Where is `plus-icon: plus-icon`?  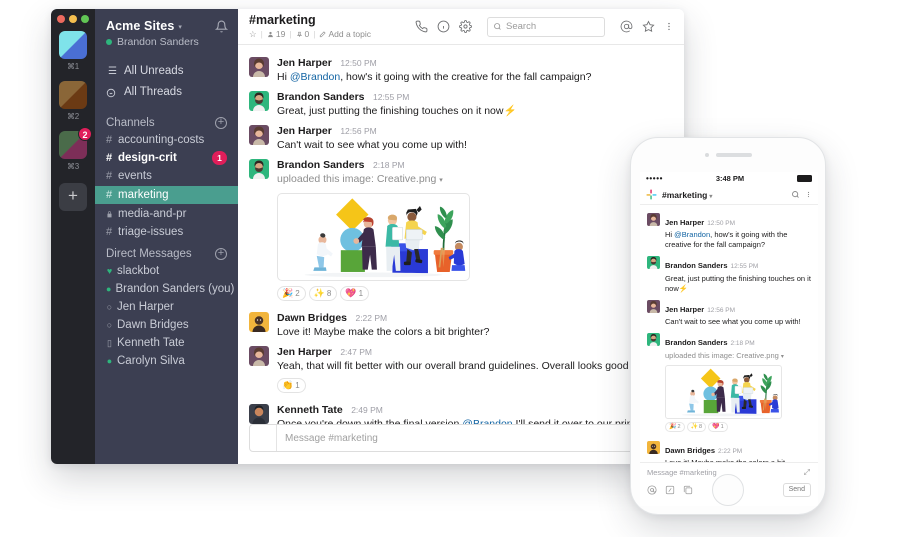
plus-icon: plus-icon is located at coordinates (263, 438).